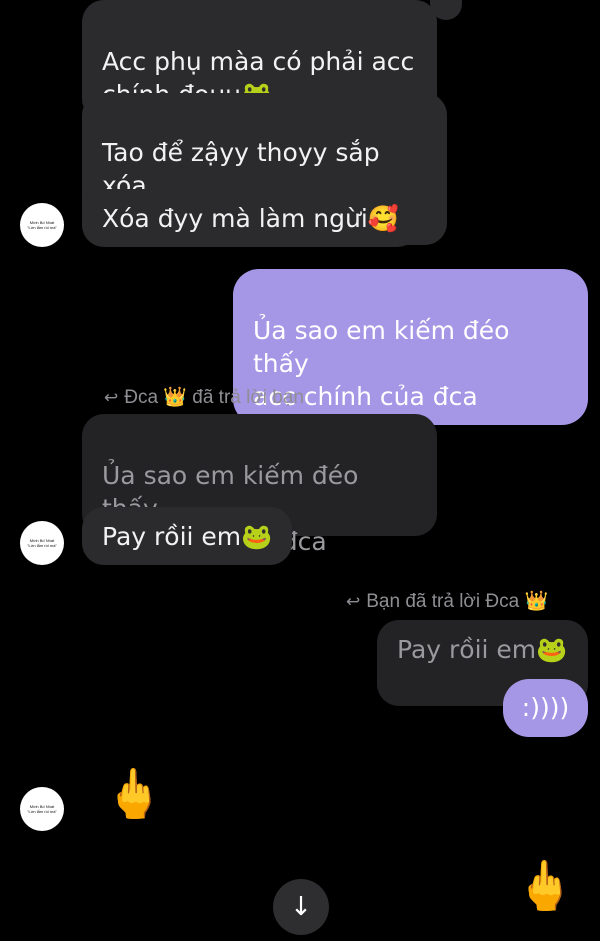 The image size is (600, 941). I want to click on message-text: Xóa đyy mà làm ngừi🥰, so click(250, 218).